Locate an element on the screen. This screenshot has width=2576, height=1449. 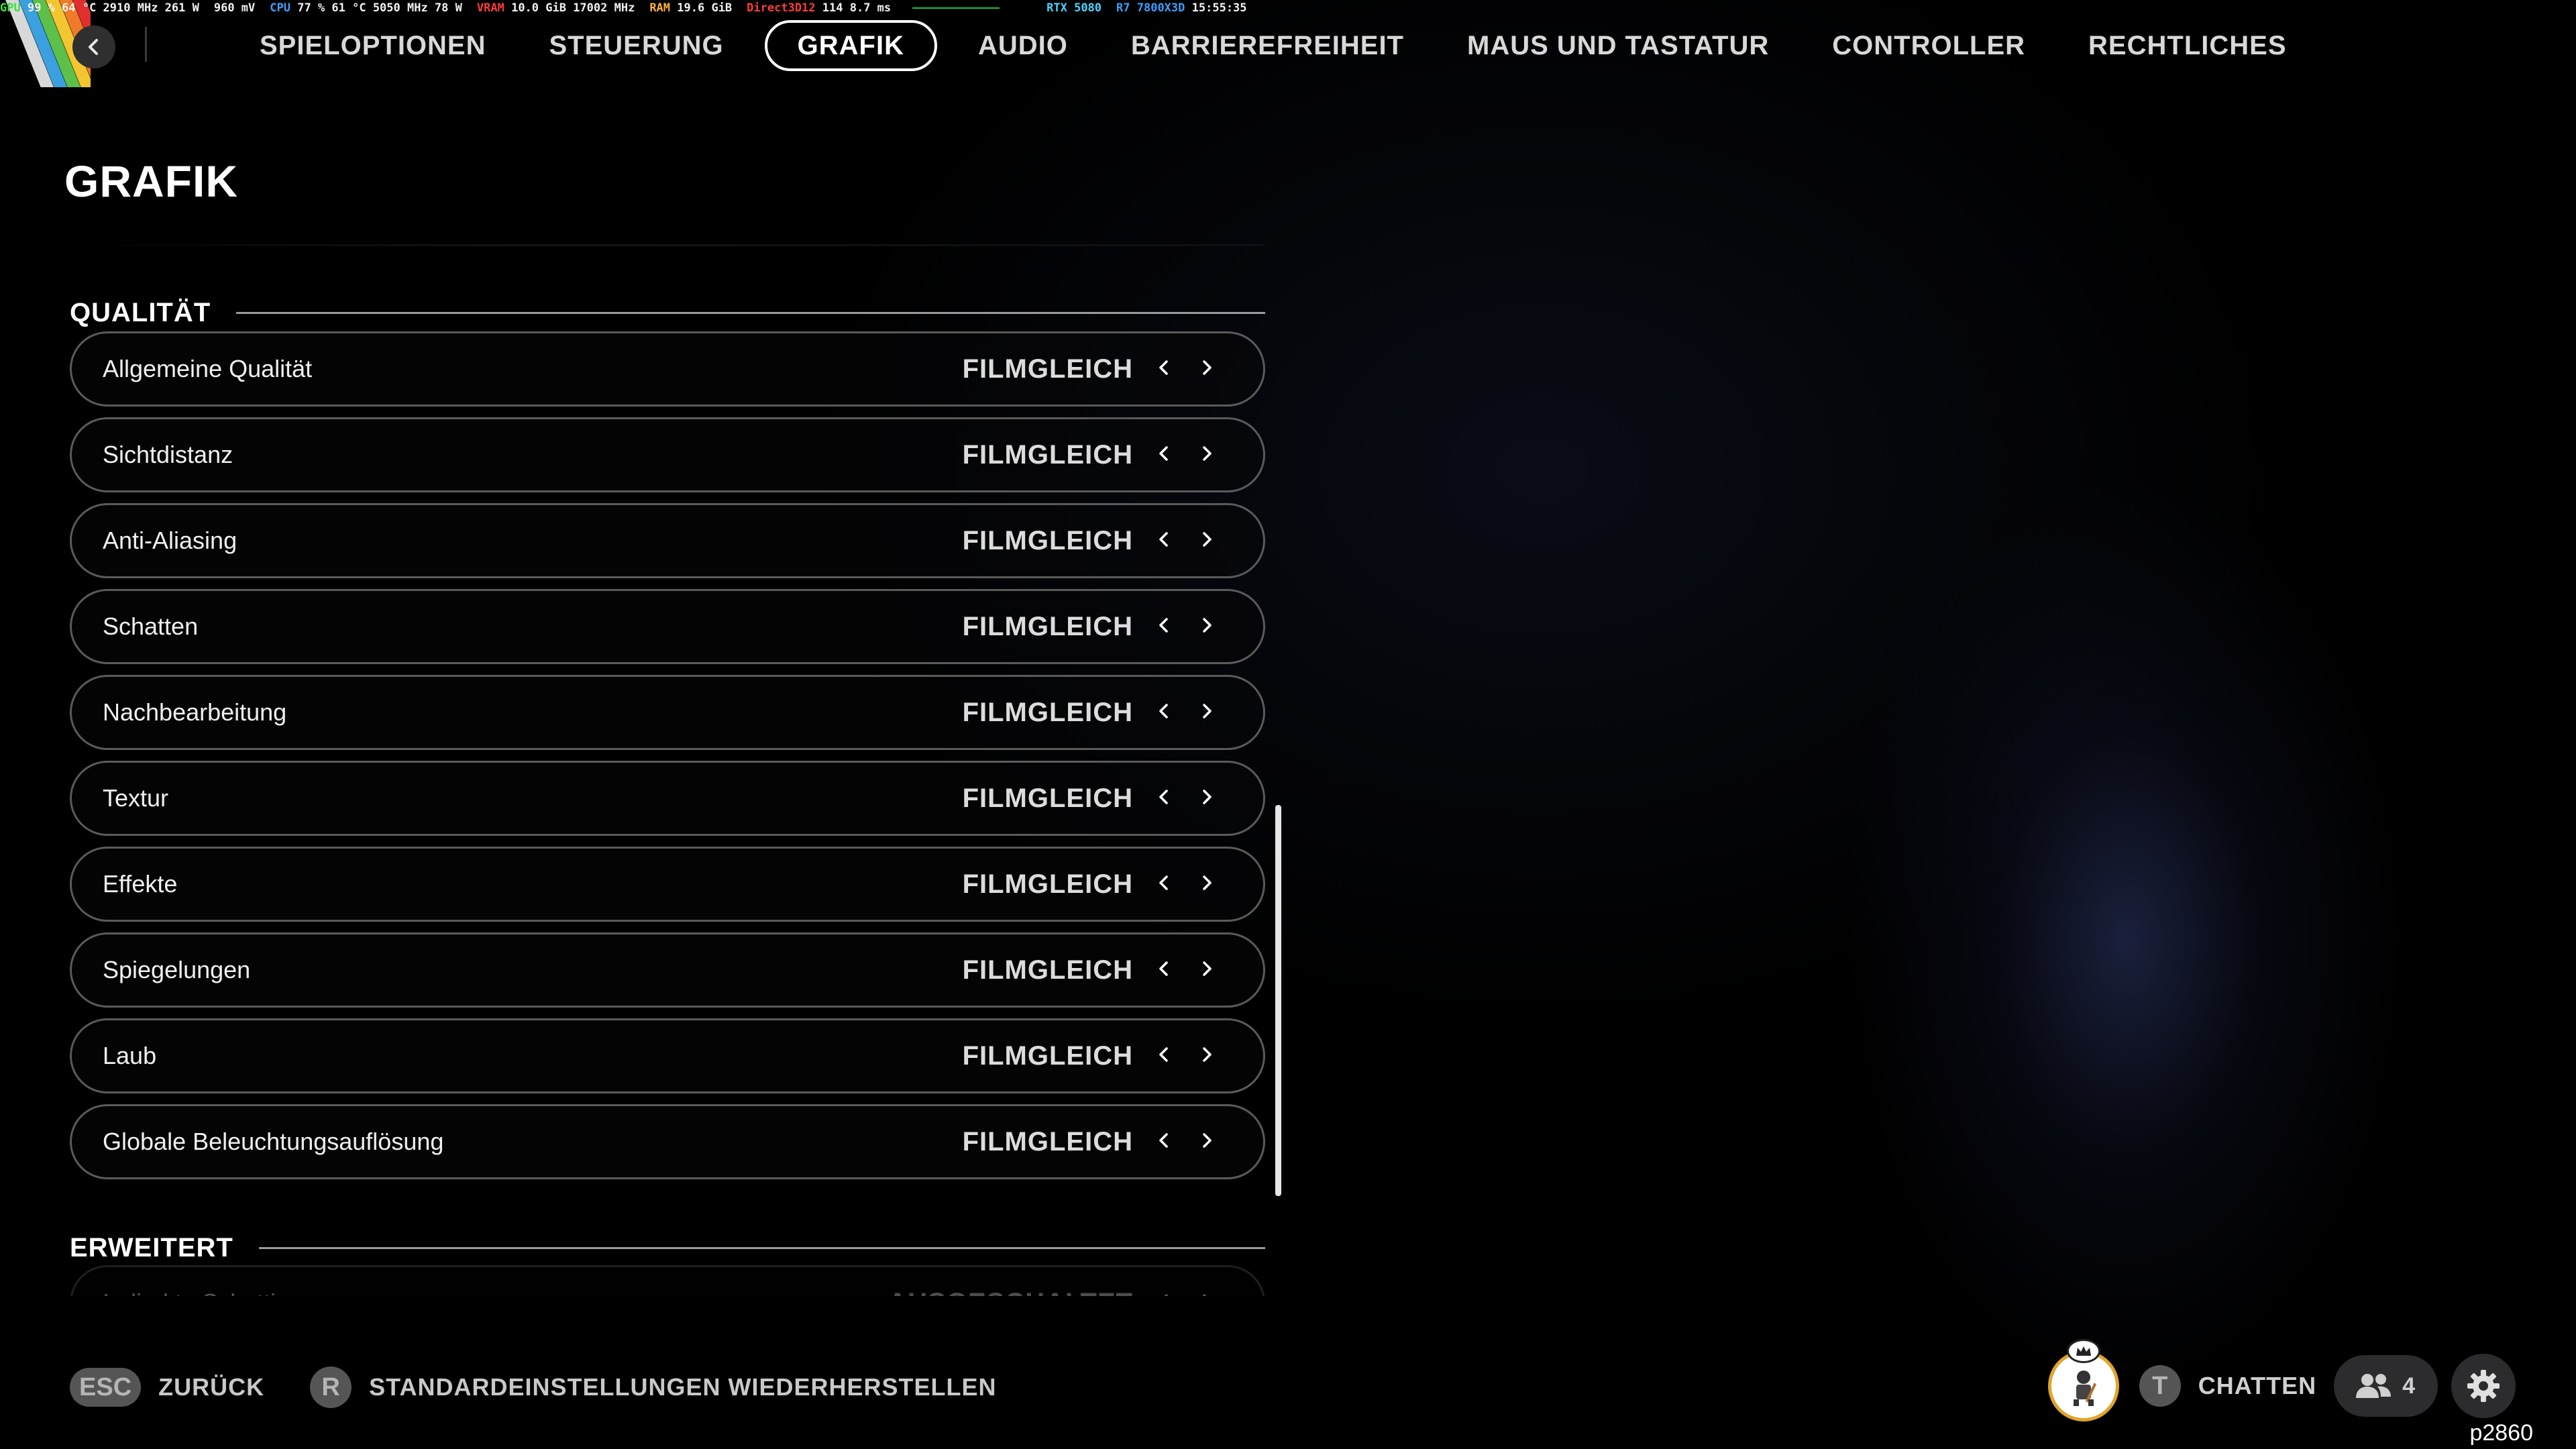
nav-divider is located at coordinates (146, 44).